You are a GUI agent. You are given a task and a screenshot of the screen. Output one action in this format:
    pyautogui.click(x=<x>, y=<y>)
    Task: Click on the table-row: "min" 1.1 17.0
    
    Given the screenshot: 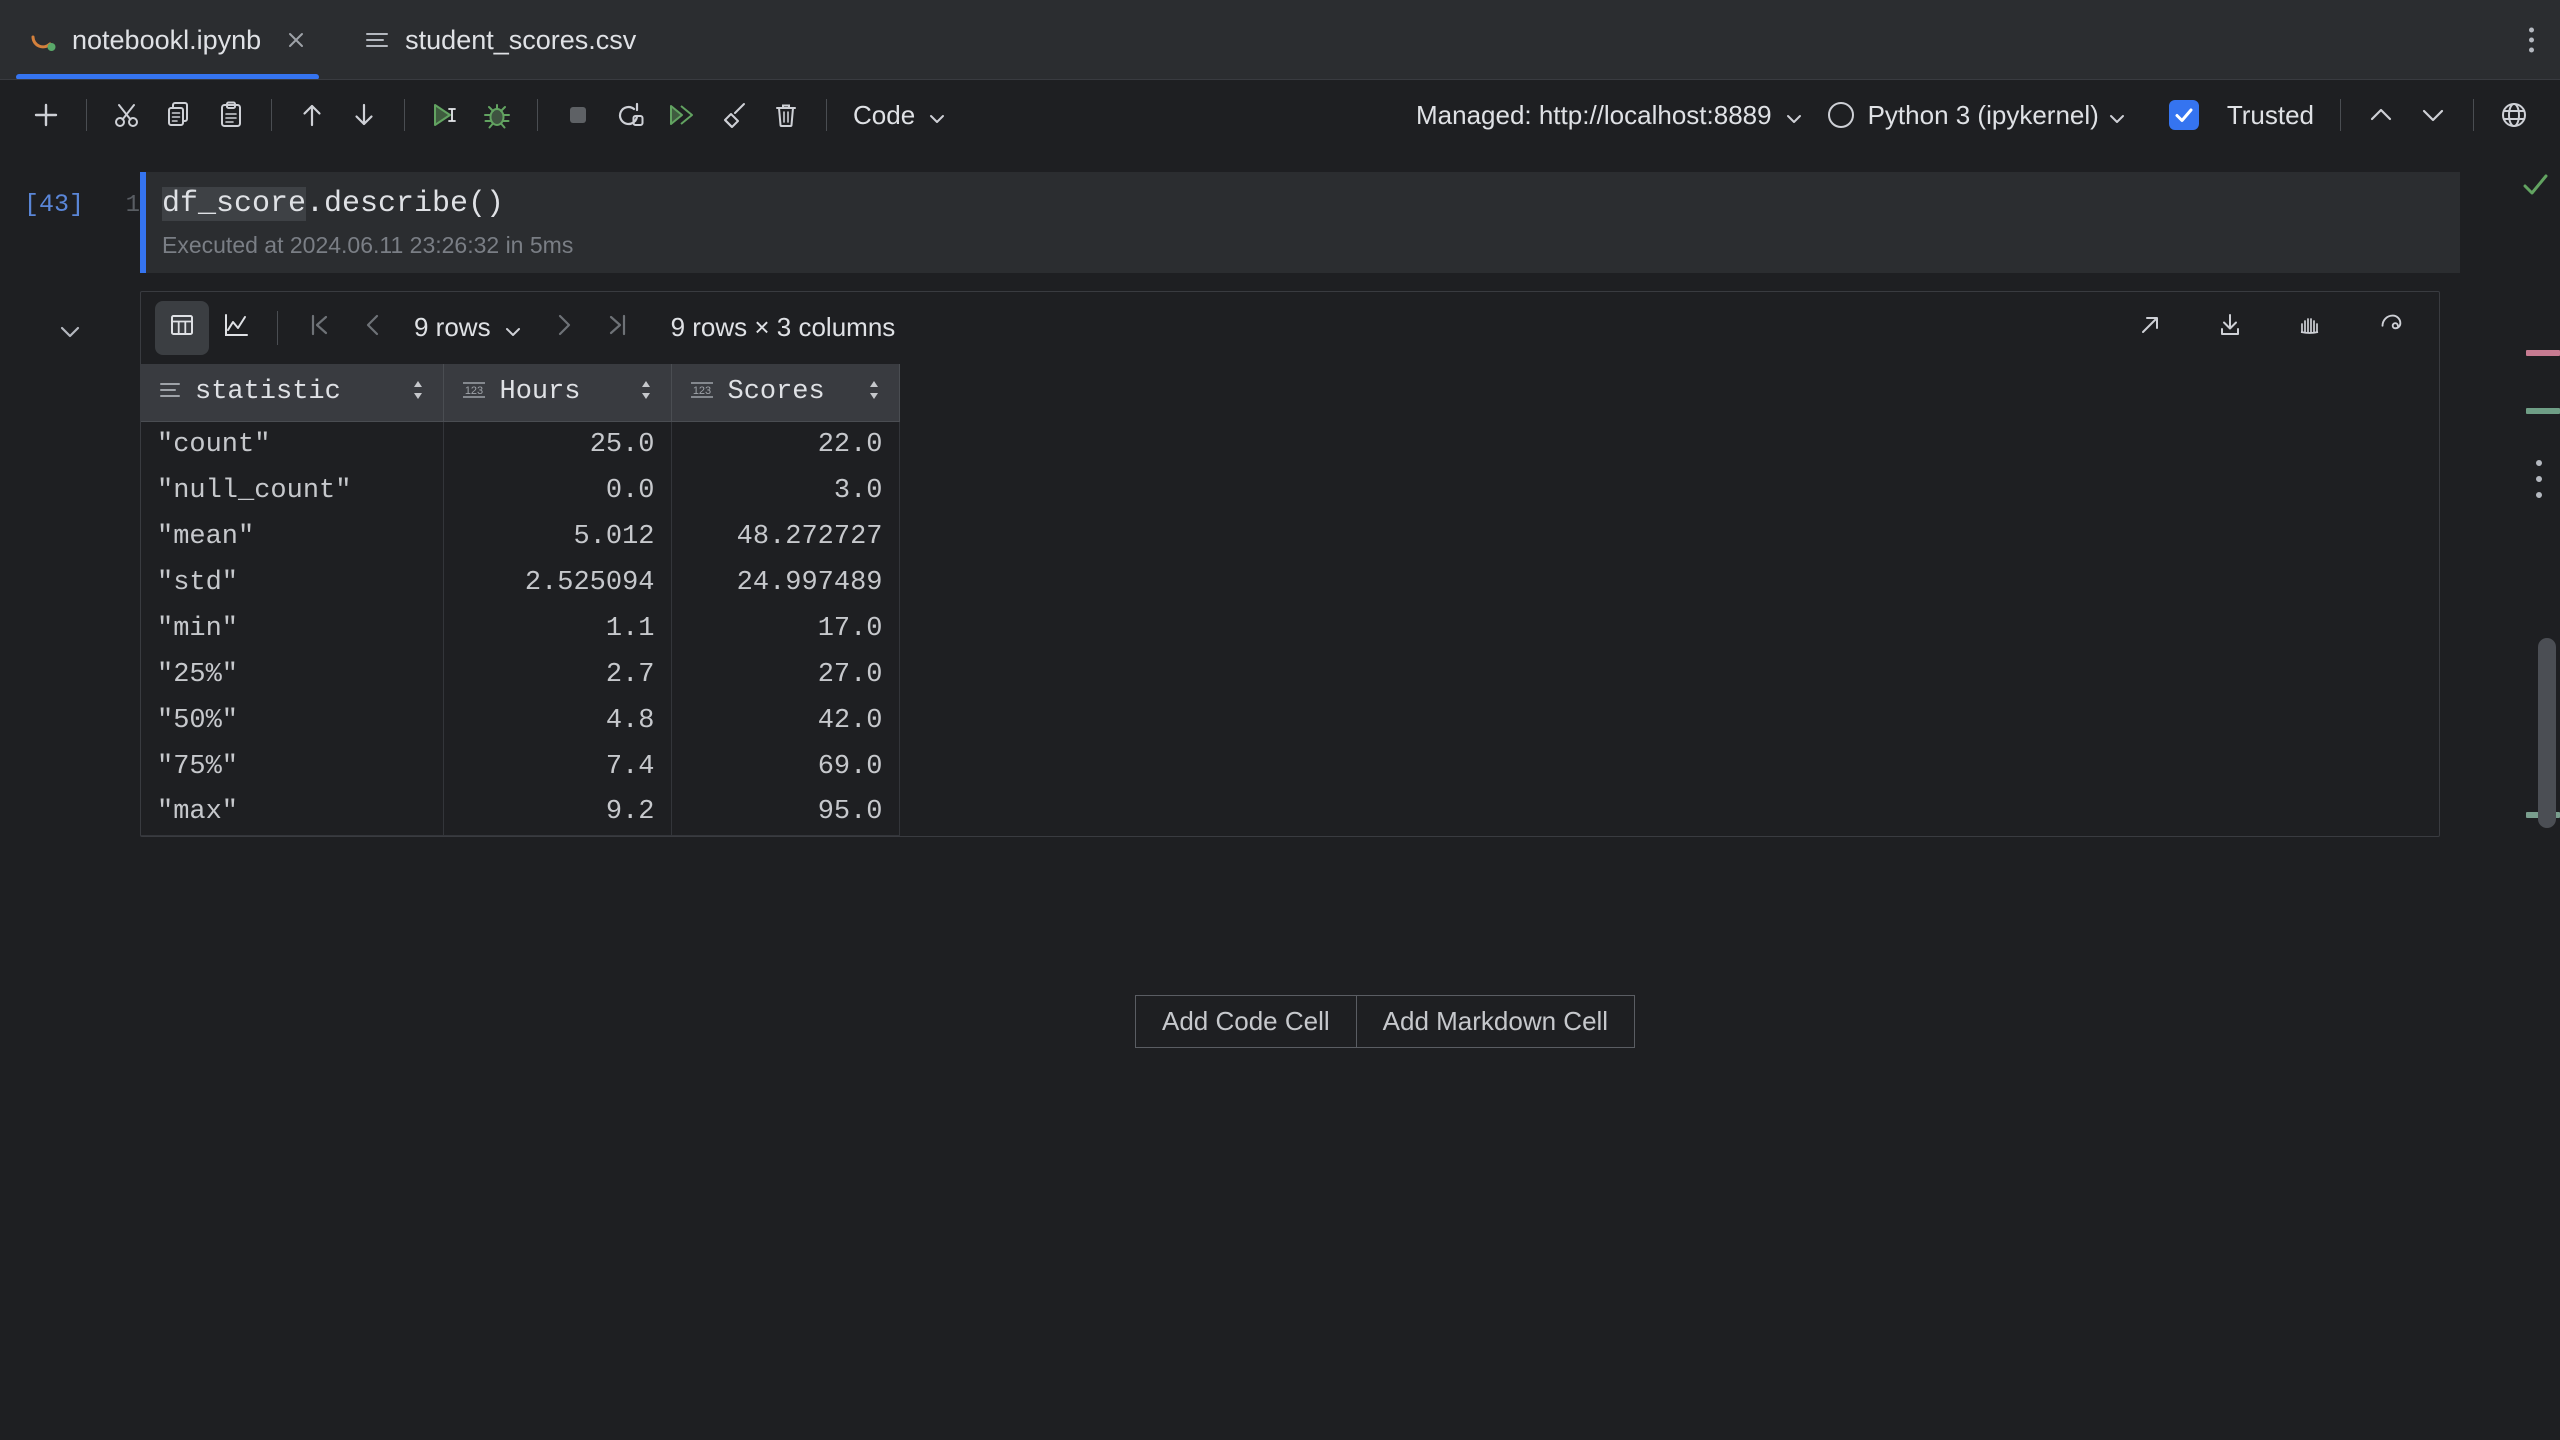 What is the action you would take?
    pyautogui.click(x=520, y=628)
    